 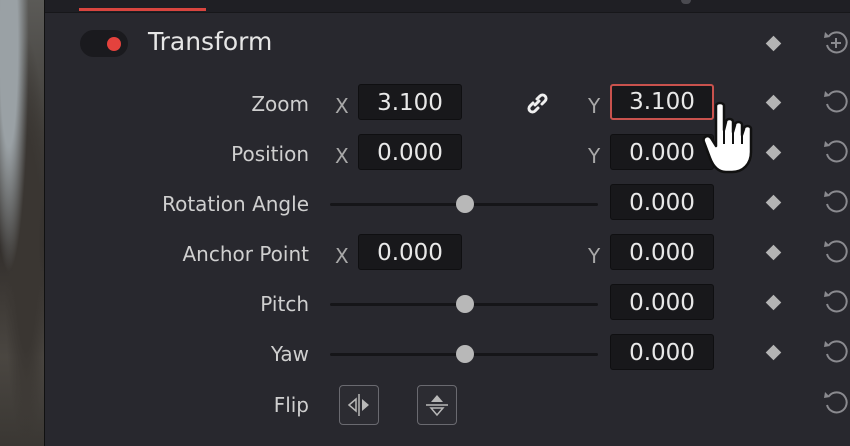 What do you see at coordinates (773, 352) in the screenshot?
I see `yaw-keyframe-diamond-icon` at bounding box center [773, 352].